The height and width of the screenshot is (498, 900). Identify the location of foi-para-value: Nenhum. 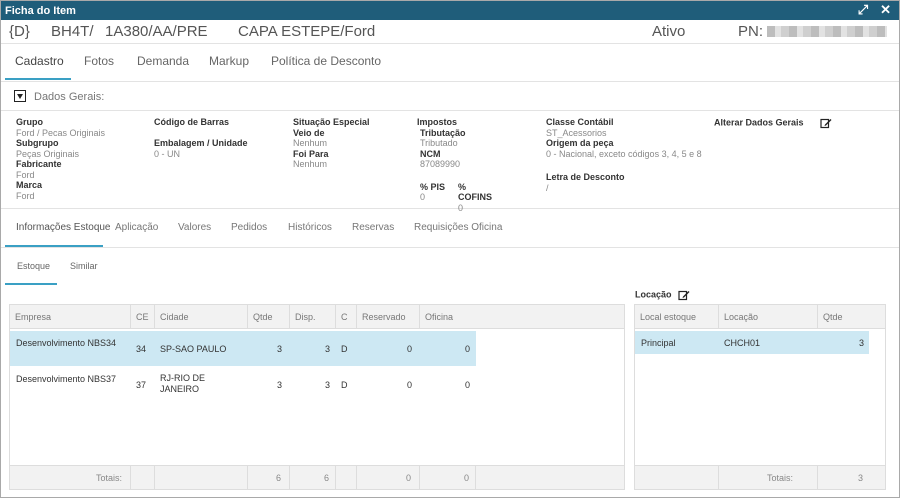
(310, 164).